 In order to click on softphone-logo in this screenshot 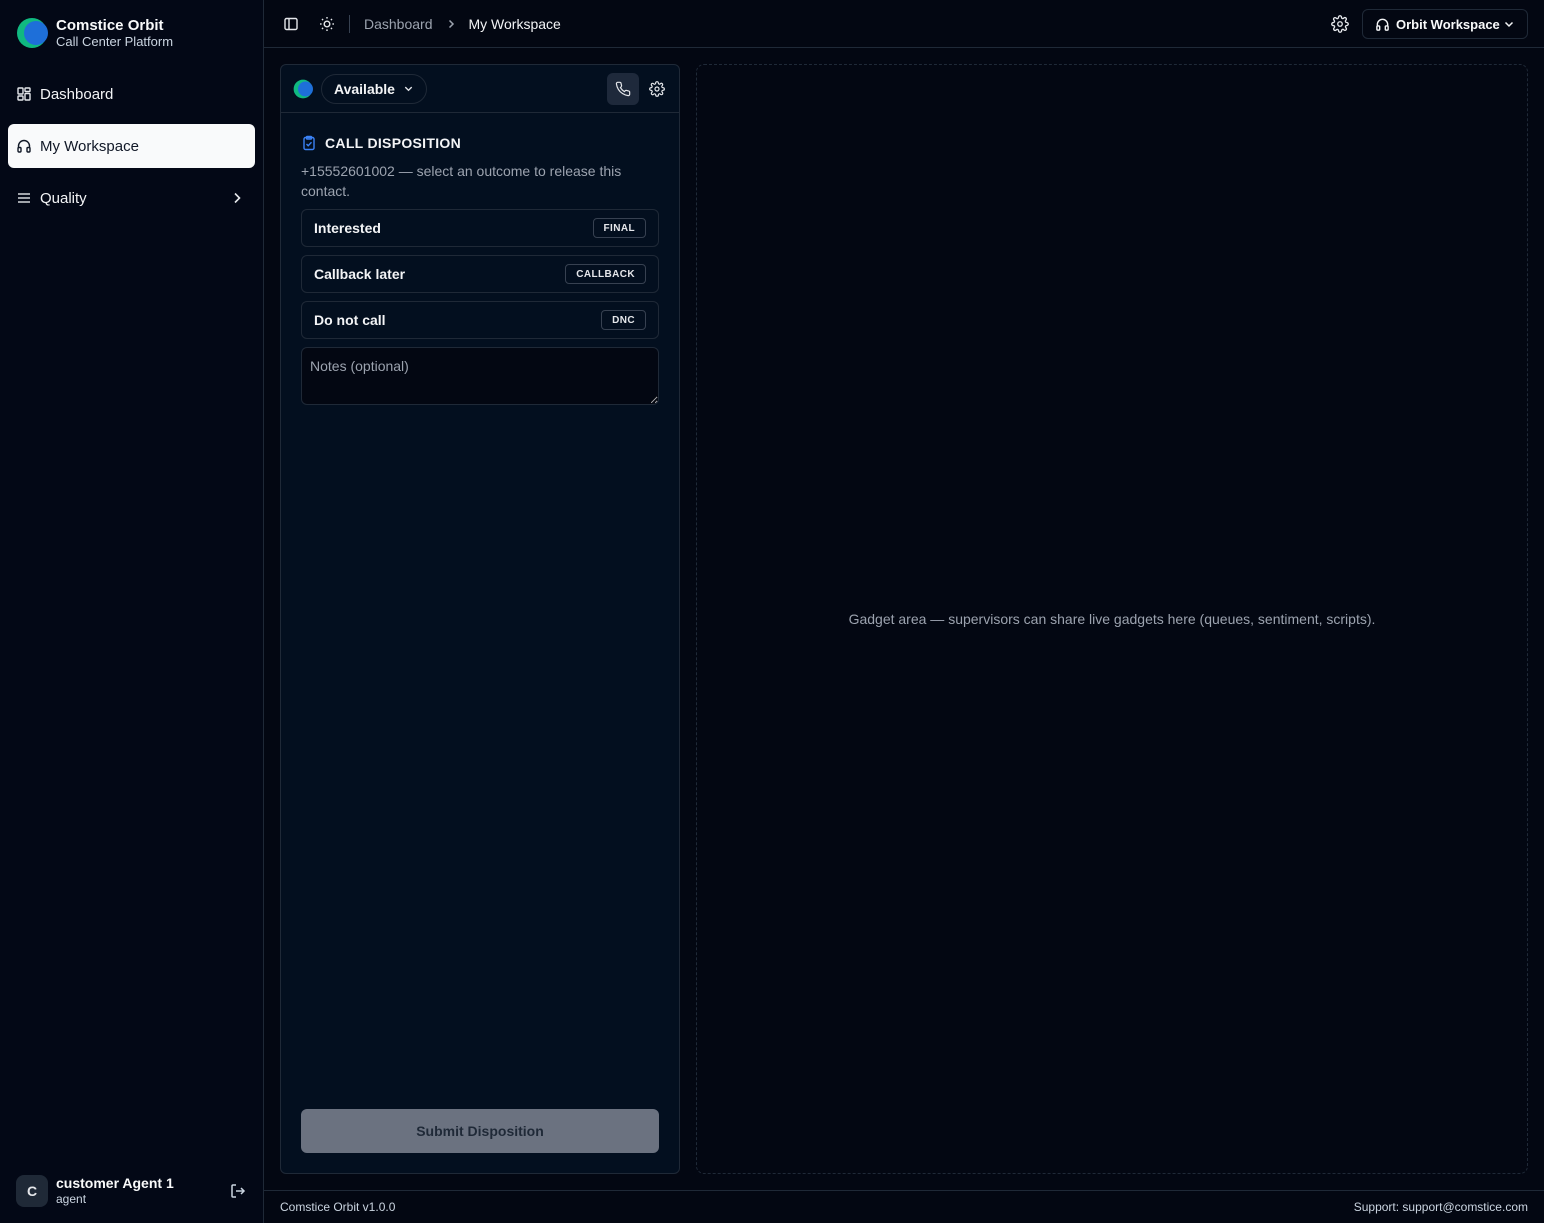, I will do `click(303, 89)`.